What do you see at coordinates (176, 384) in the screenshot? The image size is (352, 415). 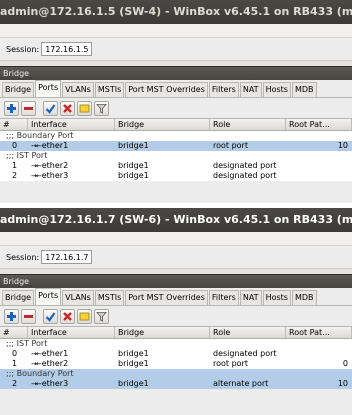 I see `table-row: 2 →← ether3 bridge1 alternate port 10` at bounding box center [176, 384].